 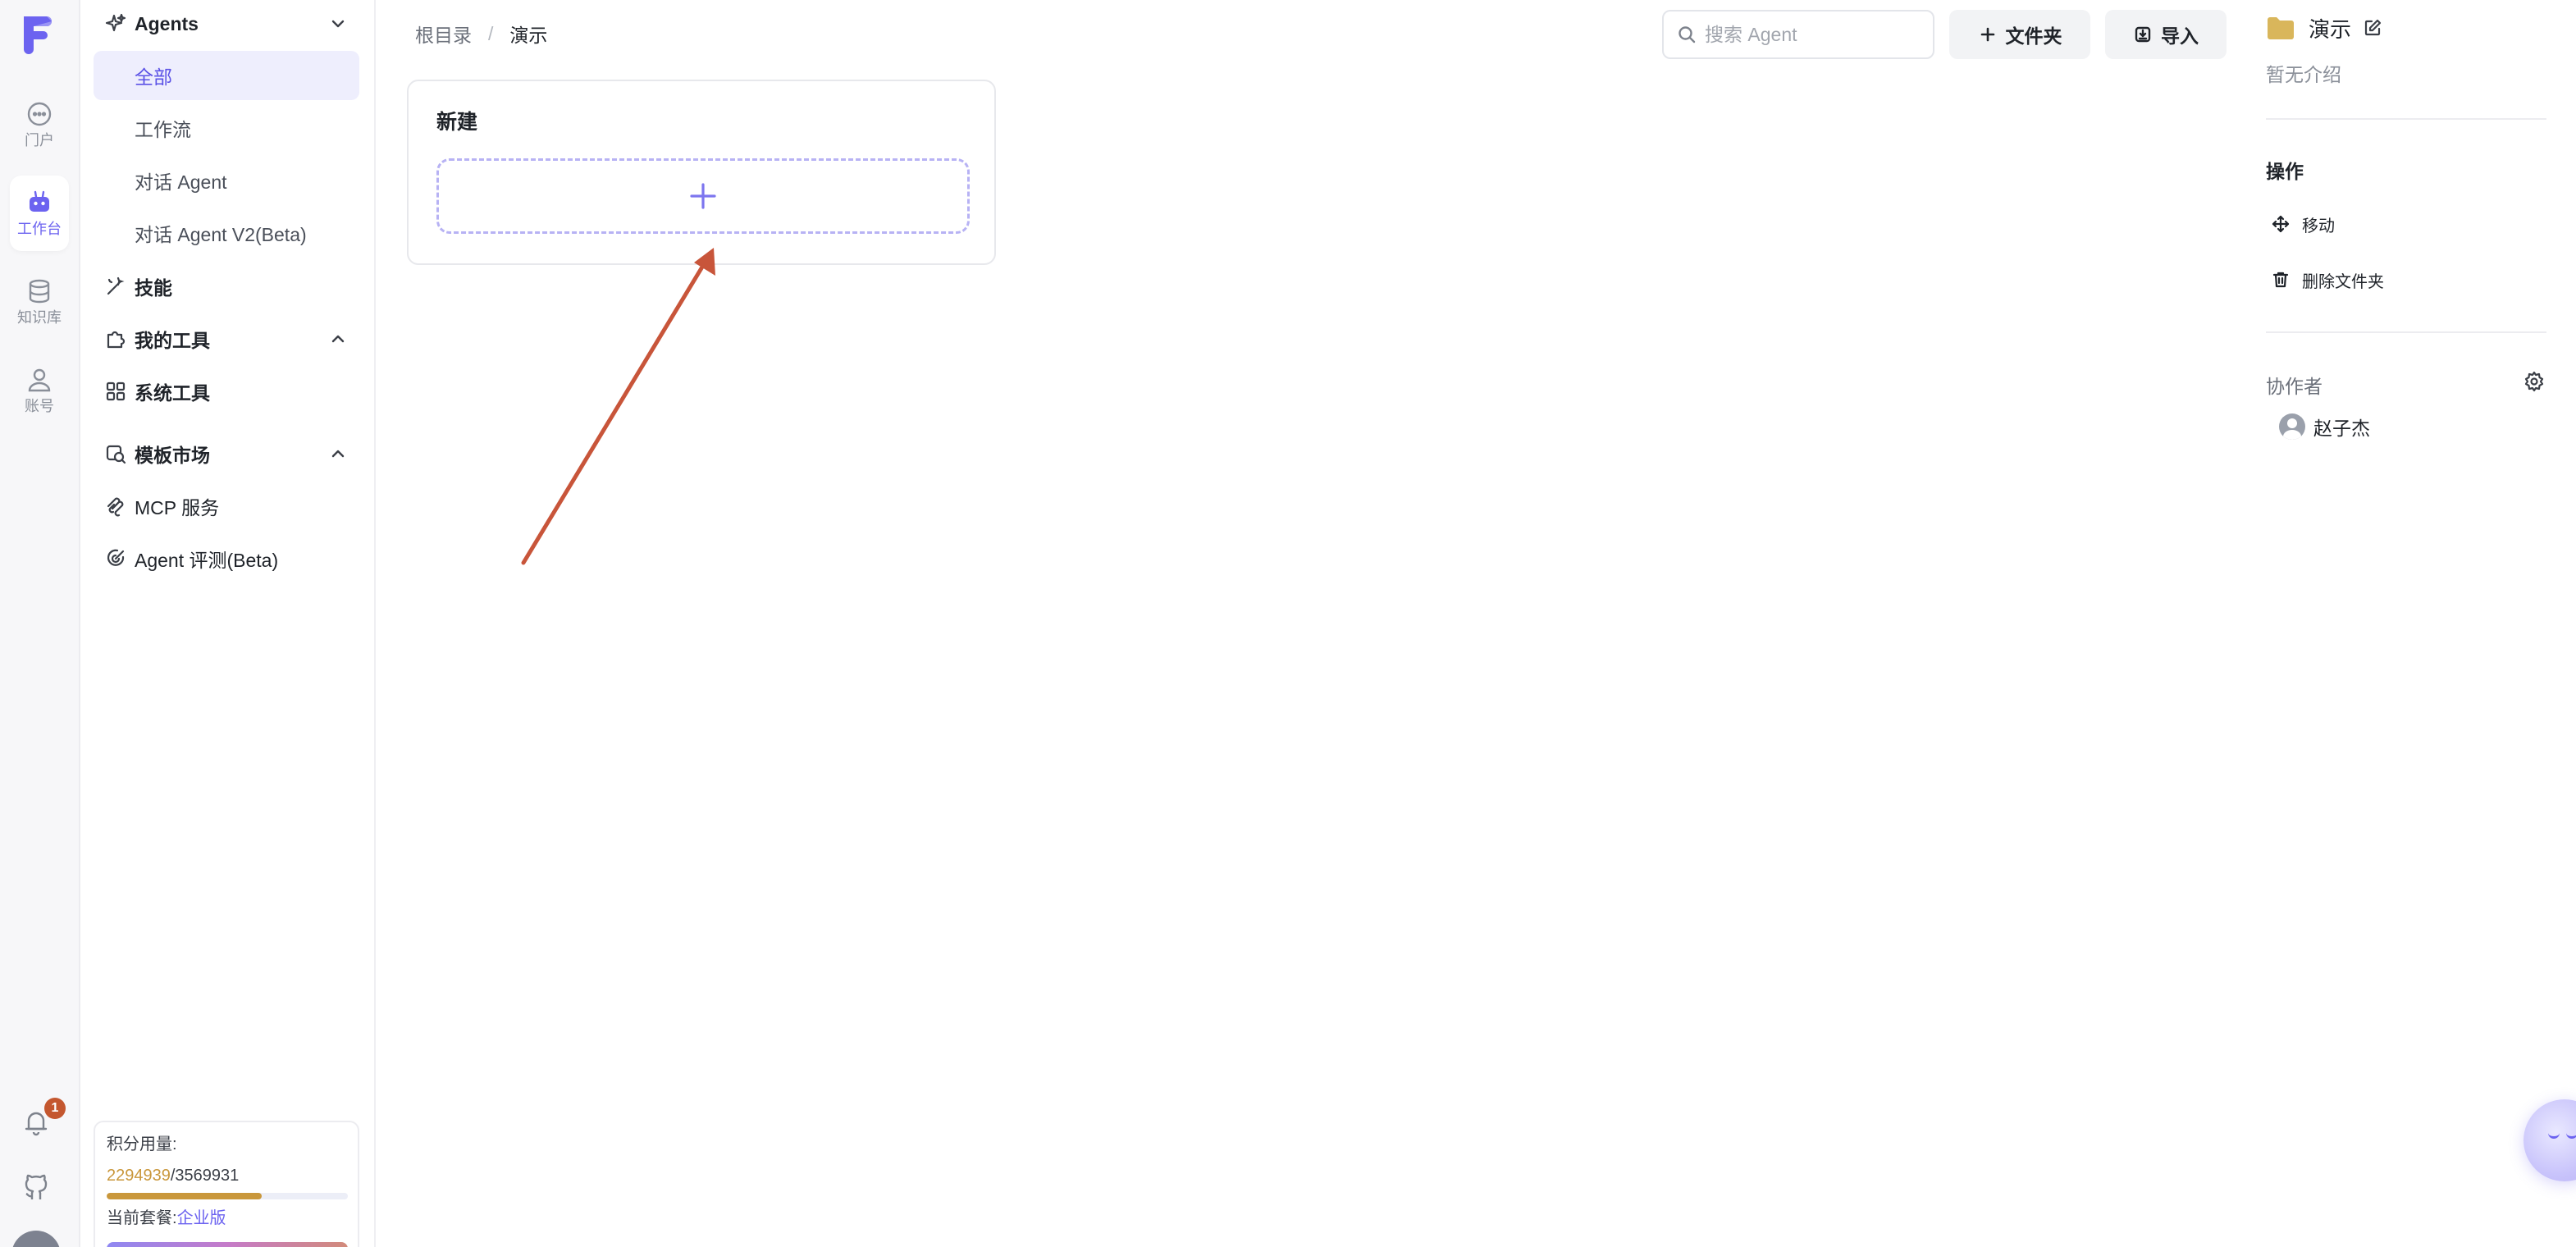 What do you see at coordinates (142, 1144) in the screenshot?
I see `quota-title: 积分用量:` at bounding box center [142, 1144].